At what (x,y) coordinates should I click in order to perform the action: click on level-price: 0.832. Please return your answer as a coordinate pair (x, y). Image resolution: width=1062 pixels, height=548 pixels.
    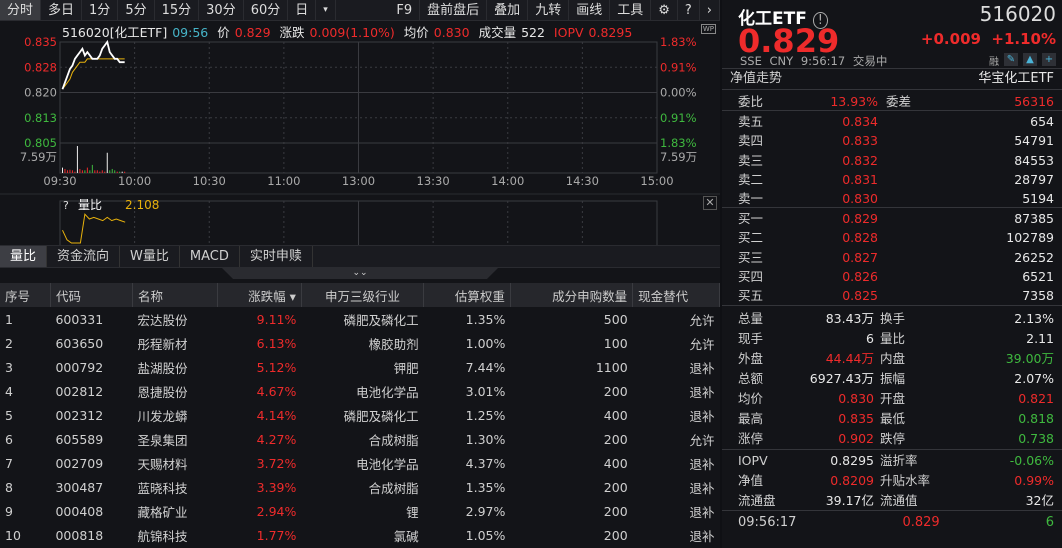
    Looking at the image, I should click on (860, 160).